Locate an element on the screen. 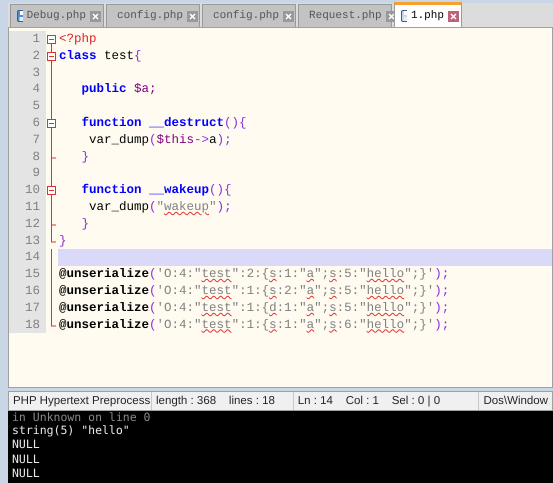 The width and height of the screenshot is (553, 483). code-line: function __destruct(){ is located at coordinates (164, 123).